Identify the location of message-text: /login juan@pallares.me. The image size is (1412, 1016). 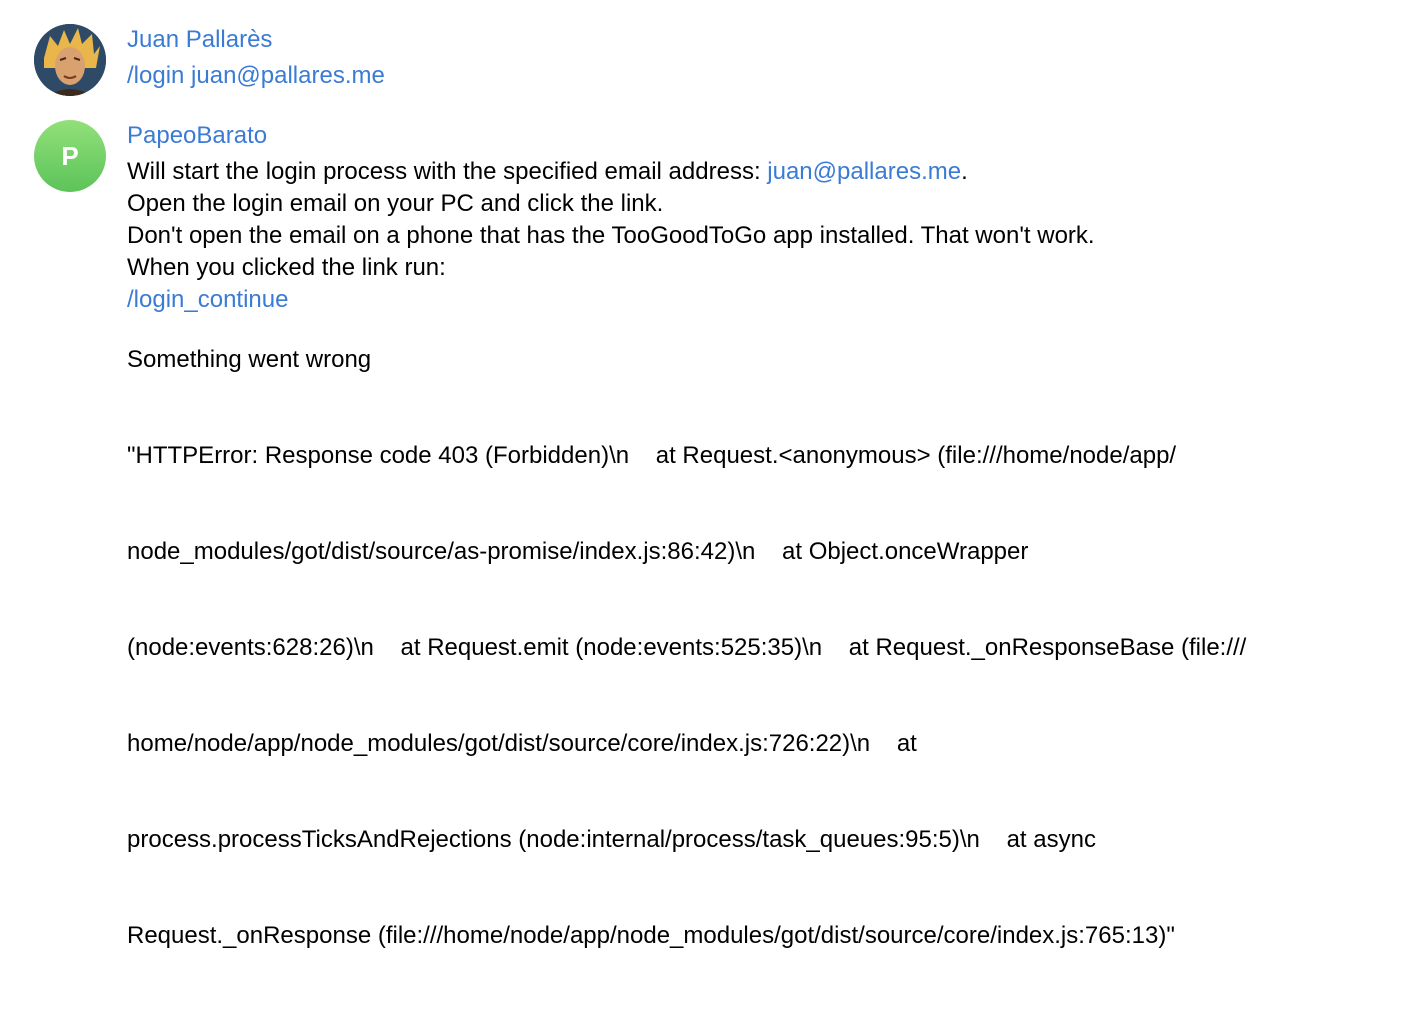
(764, 76).